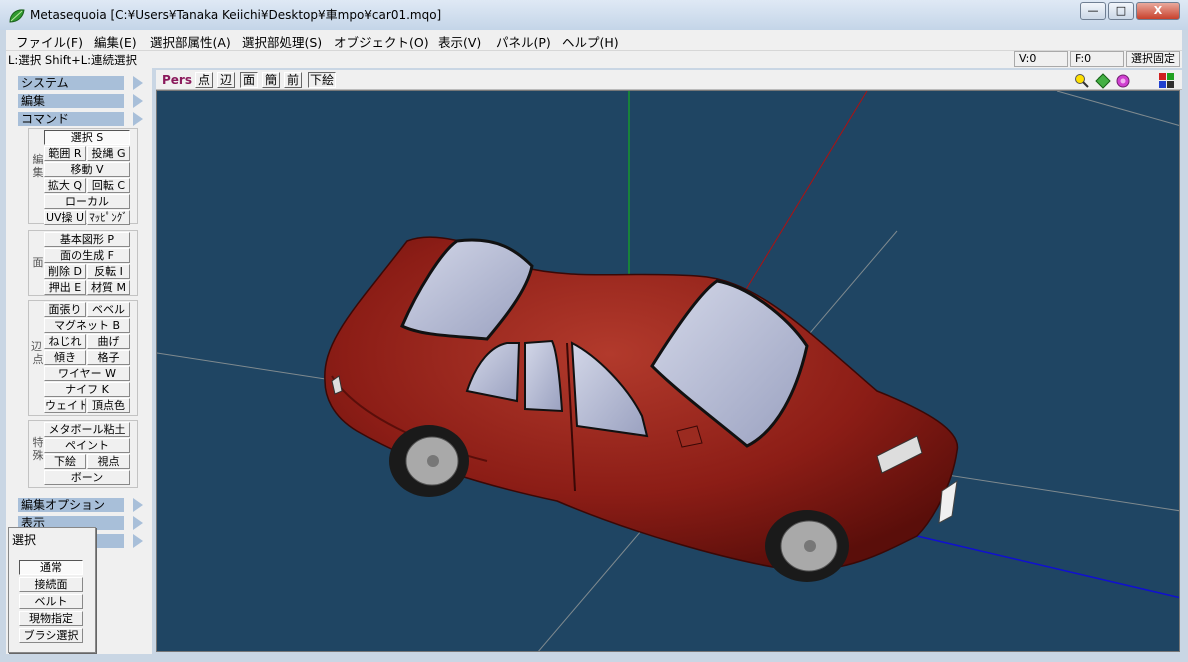 The width and height of the screenshot is (1188, 662). Describe the element at coordinates (459, 41) in the screenshot. I see `menu-view: 表示(V)` at that location.